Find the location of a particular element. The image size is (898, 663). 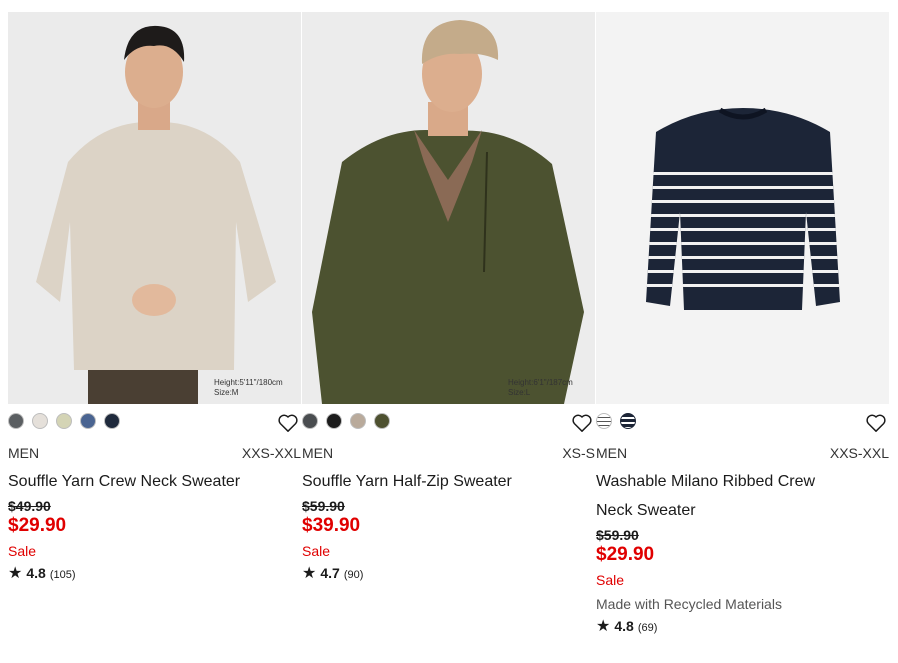

model-info: Height:5'11"/180cm Size:M is located at coordinates (248, 388).